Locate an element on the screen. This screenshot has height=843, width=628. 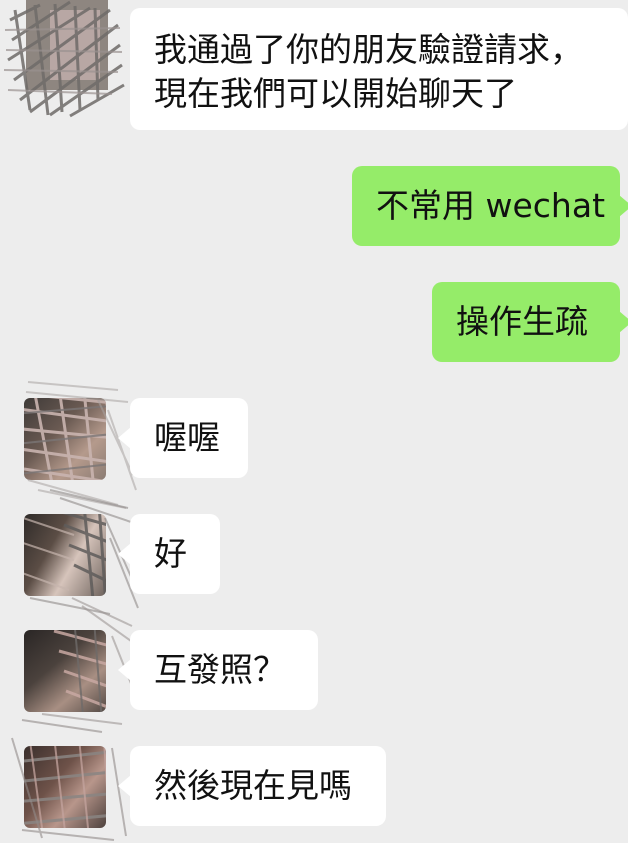
message-bubble-outgoing: 操作生疏 is located at coordinates (530, 322).